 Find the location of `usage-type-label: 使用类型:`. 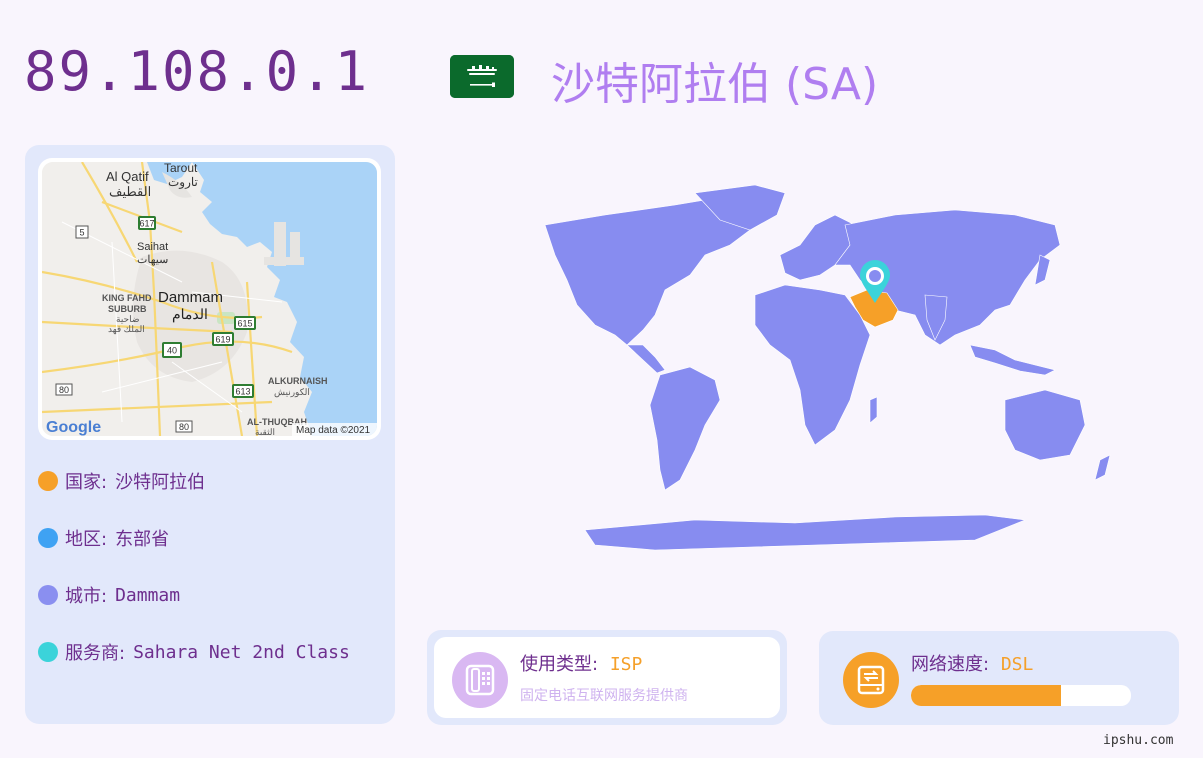

usage-type-label: 使用类型: is located at coordinates (559, 664).